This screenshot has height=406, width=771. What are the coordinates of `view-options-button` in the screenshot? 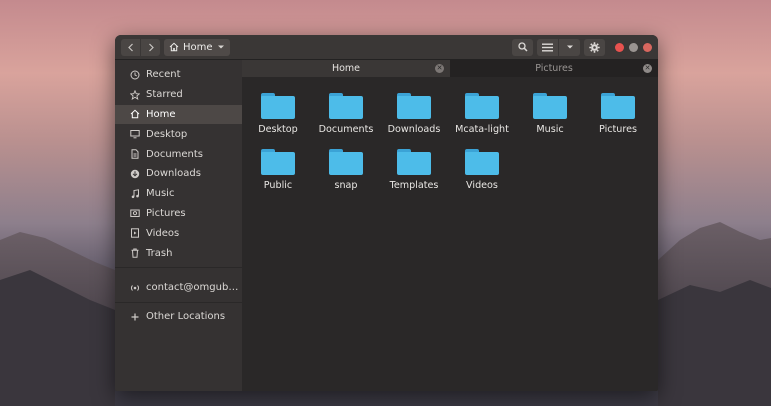 It's located at (569, 47).